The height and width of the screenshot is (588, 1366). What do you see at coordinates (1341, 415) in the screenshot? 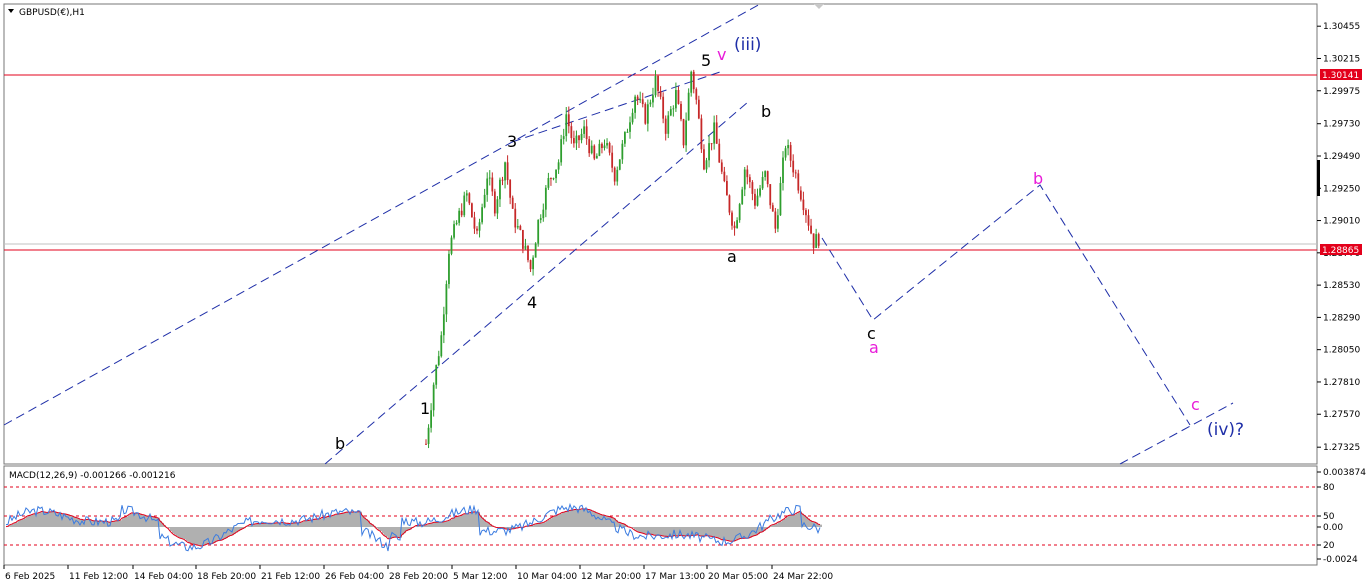
I see `price-tick-label: 1.27570` at bounding box center [1341, 415].